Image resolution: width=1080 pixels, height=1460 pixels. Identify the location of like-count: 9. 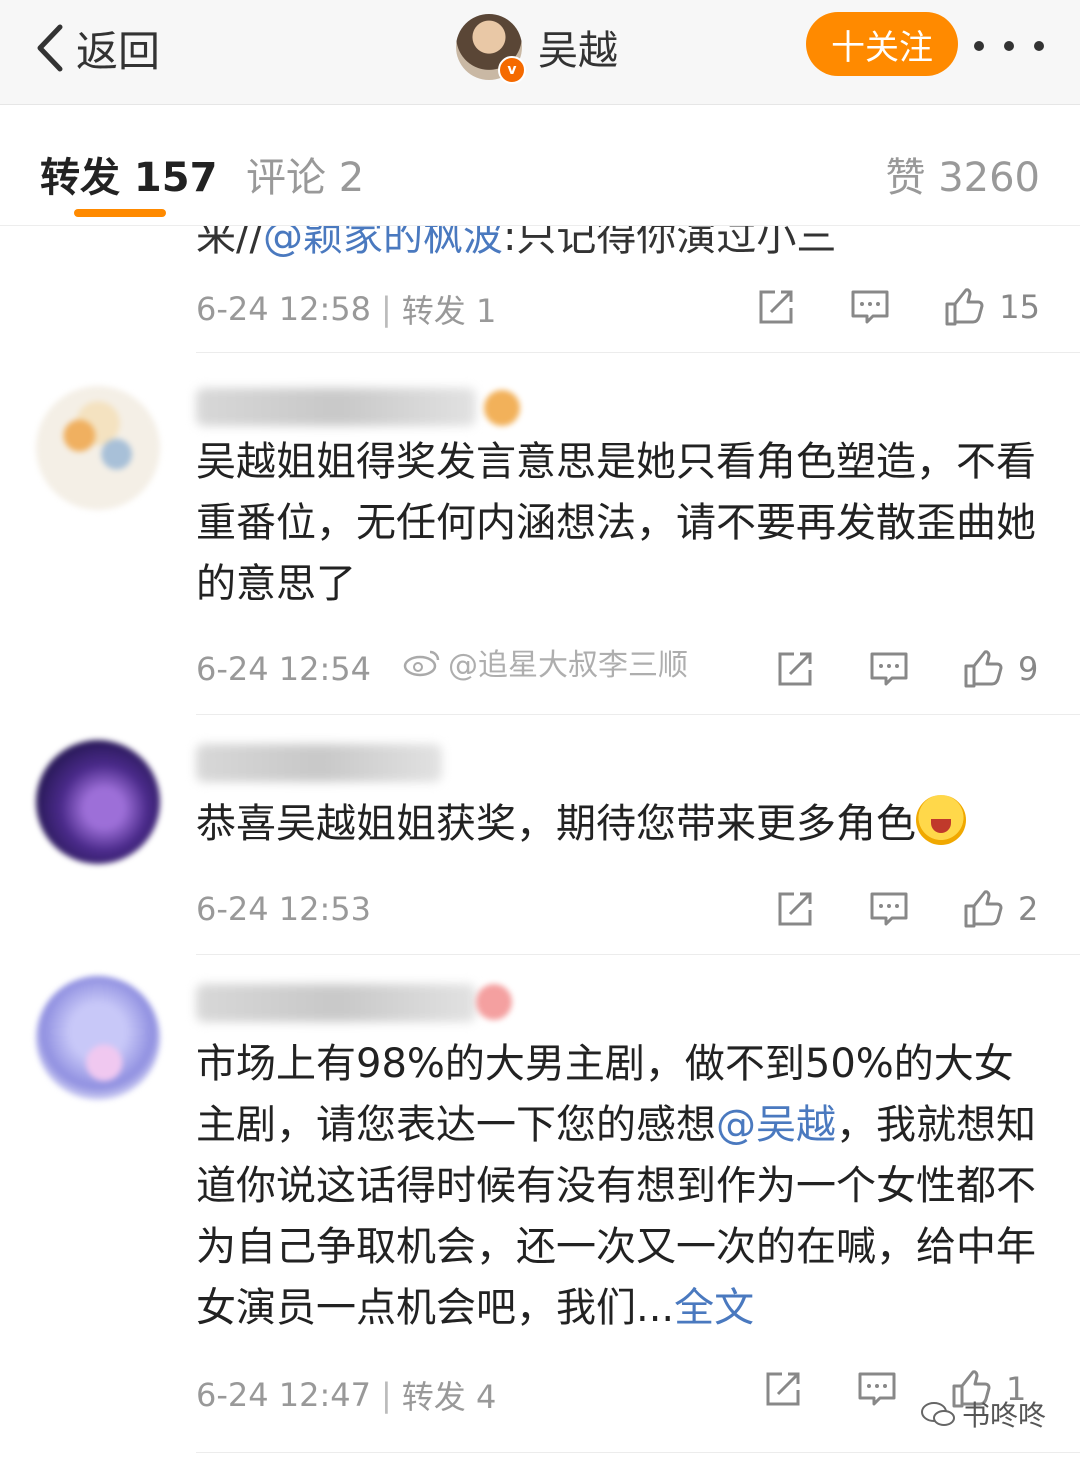
(1028, 669).